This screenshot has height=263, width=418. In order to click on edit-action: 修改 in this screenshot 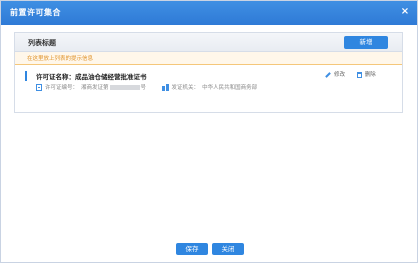, I will do `click(335, 74)`.